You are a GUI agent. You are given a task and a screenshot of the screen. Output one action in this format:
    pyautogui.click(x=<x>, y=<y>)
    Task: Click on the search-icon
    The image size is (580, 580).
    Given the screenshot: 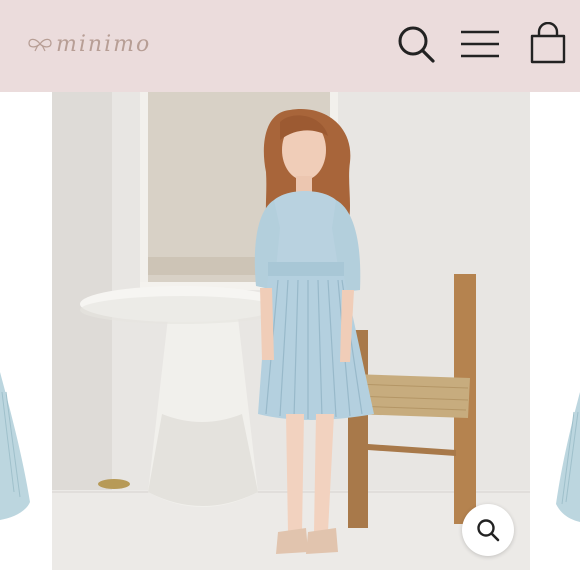 What is the action you would take?
    pyautogui.click(x=416, y=44)
    